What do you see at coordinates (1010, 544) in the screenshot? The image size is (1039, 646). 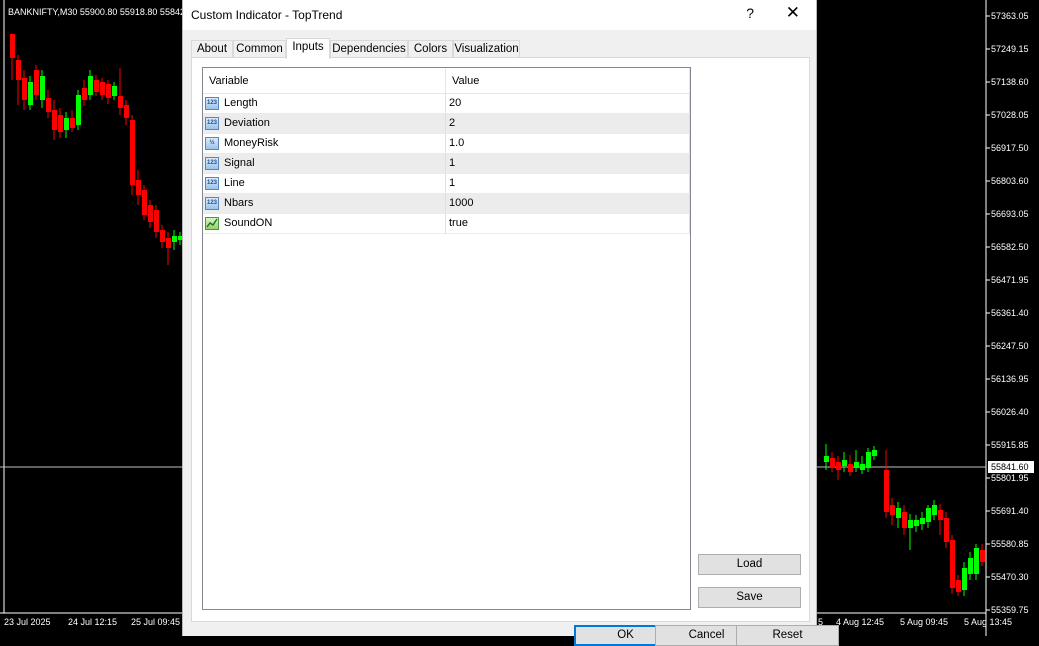 I see `price-tick-label: 55580.85` at bounding box center [1010, 544].